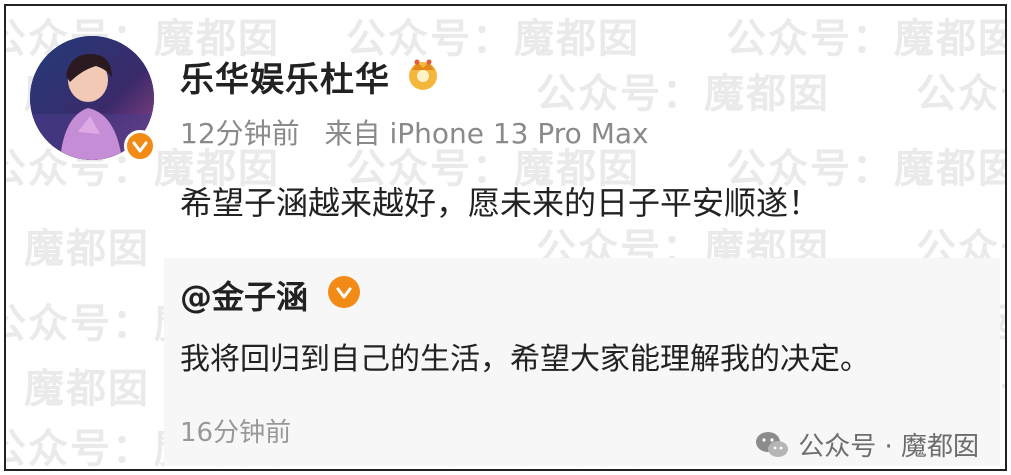 The height and width of the screenshot is (475, 1011). Describe the element at coordinates (244, 295) in the screenshot. I see `repost-username: @金子涵` at that location.